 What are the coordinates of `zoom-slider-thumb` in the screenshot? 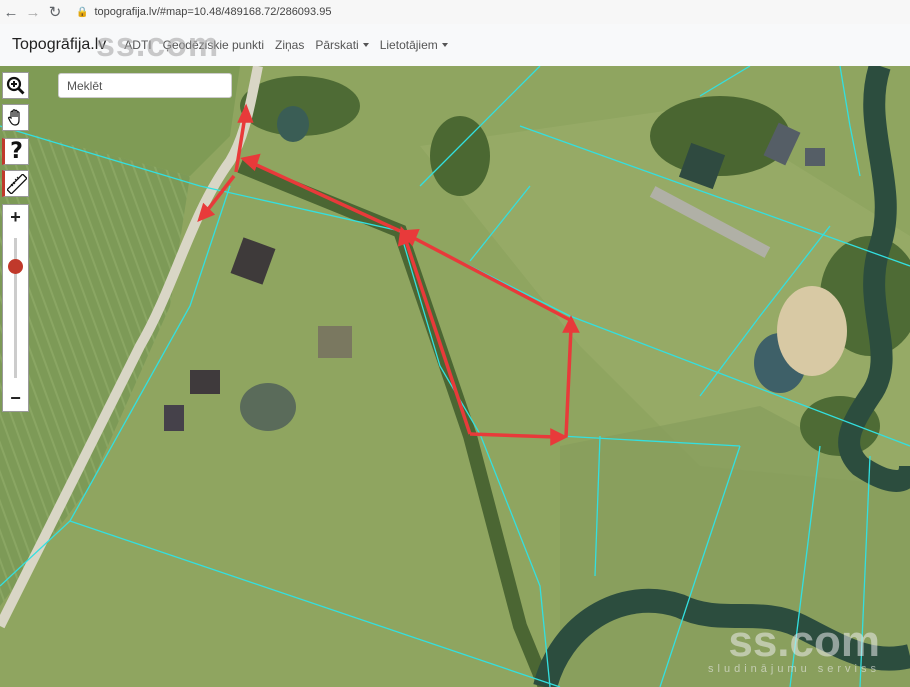 It's located at (15, 266).